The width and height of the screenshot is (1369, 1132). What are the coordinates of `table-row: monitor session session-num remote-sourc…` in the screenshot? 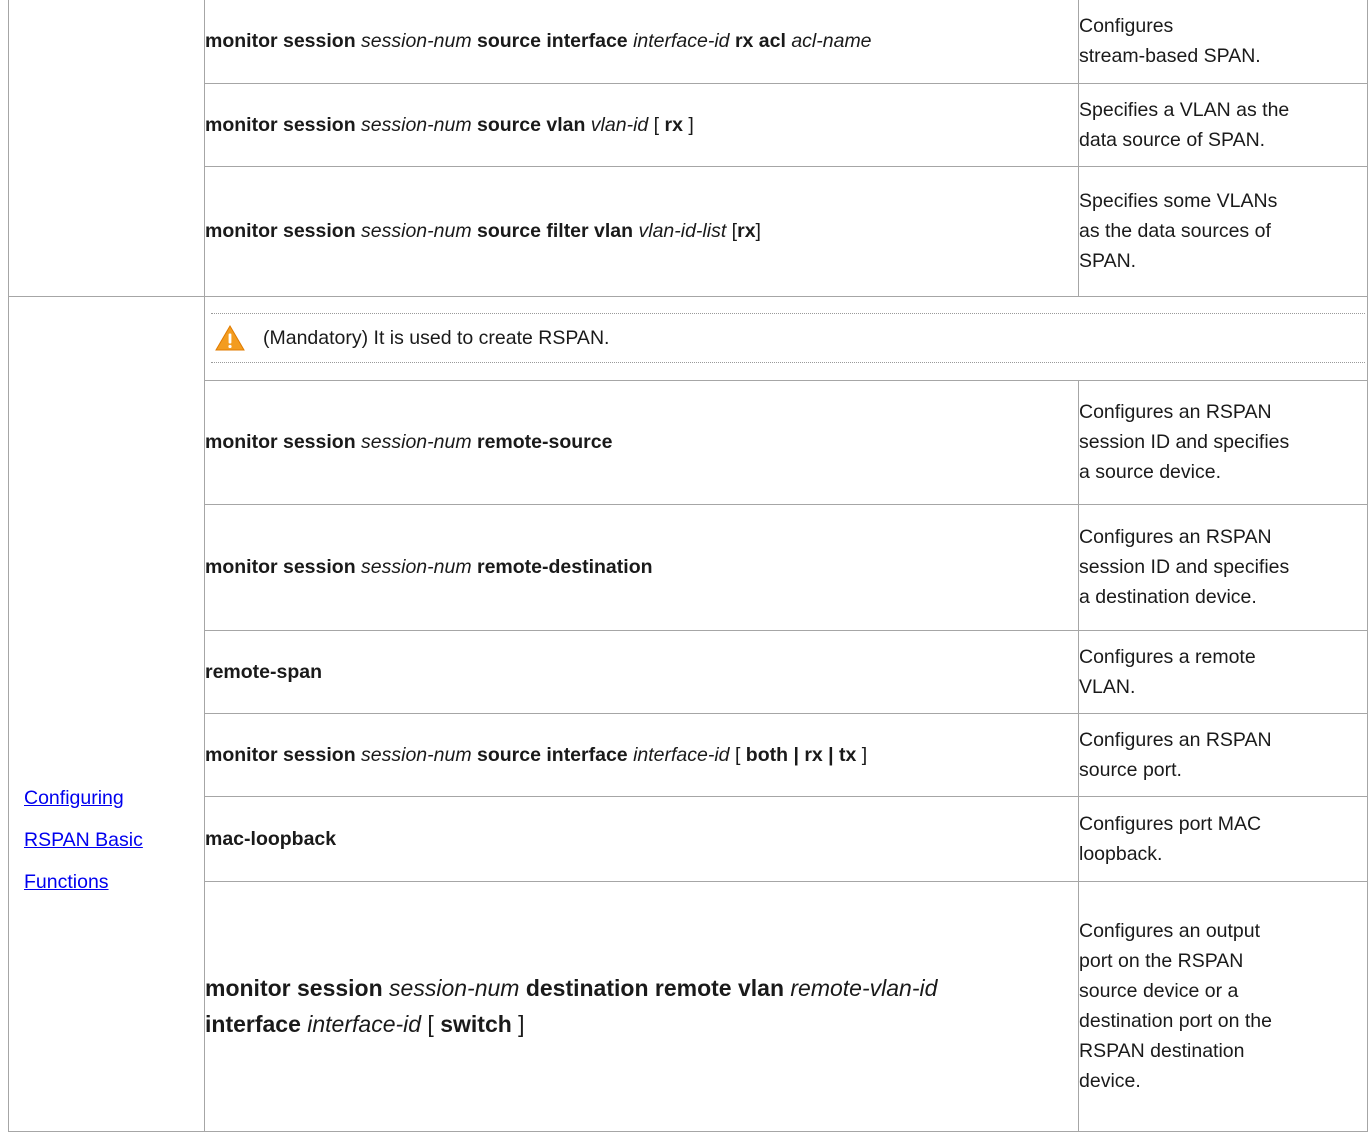 It's located at (688, 442).